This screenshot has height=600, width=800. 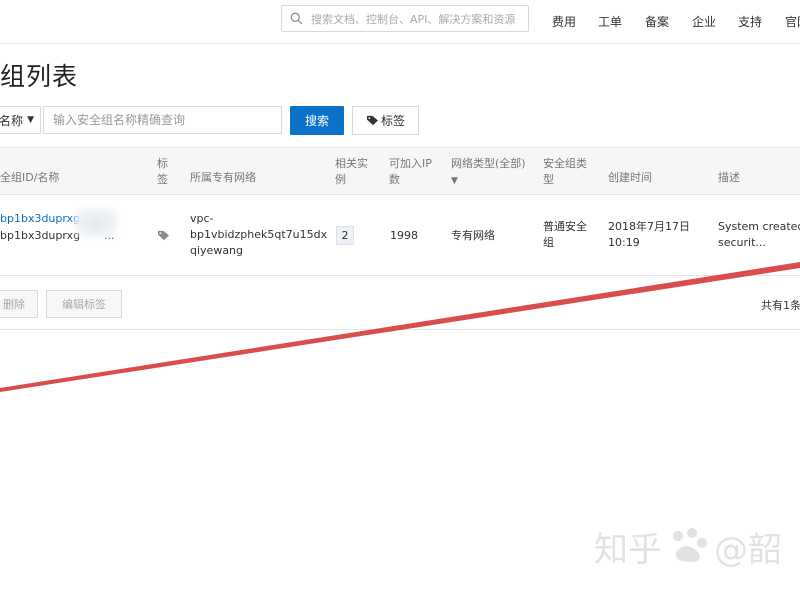 What do you see at coordinates (750, 21) in the screenshot?
I see `nav-support: 支持` at bounding box center [750, 21].